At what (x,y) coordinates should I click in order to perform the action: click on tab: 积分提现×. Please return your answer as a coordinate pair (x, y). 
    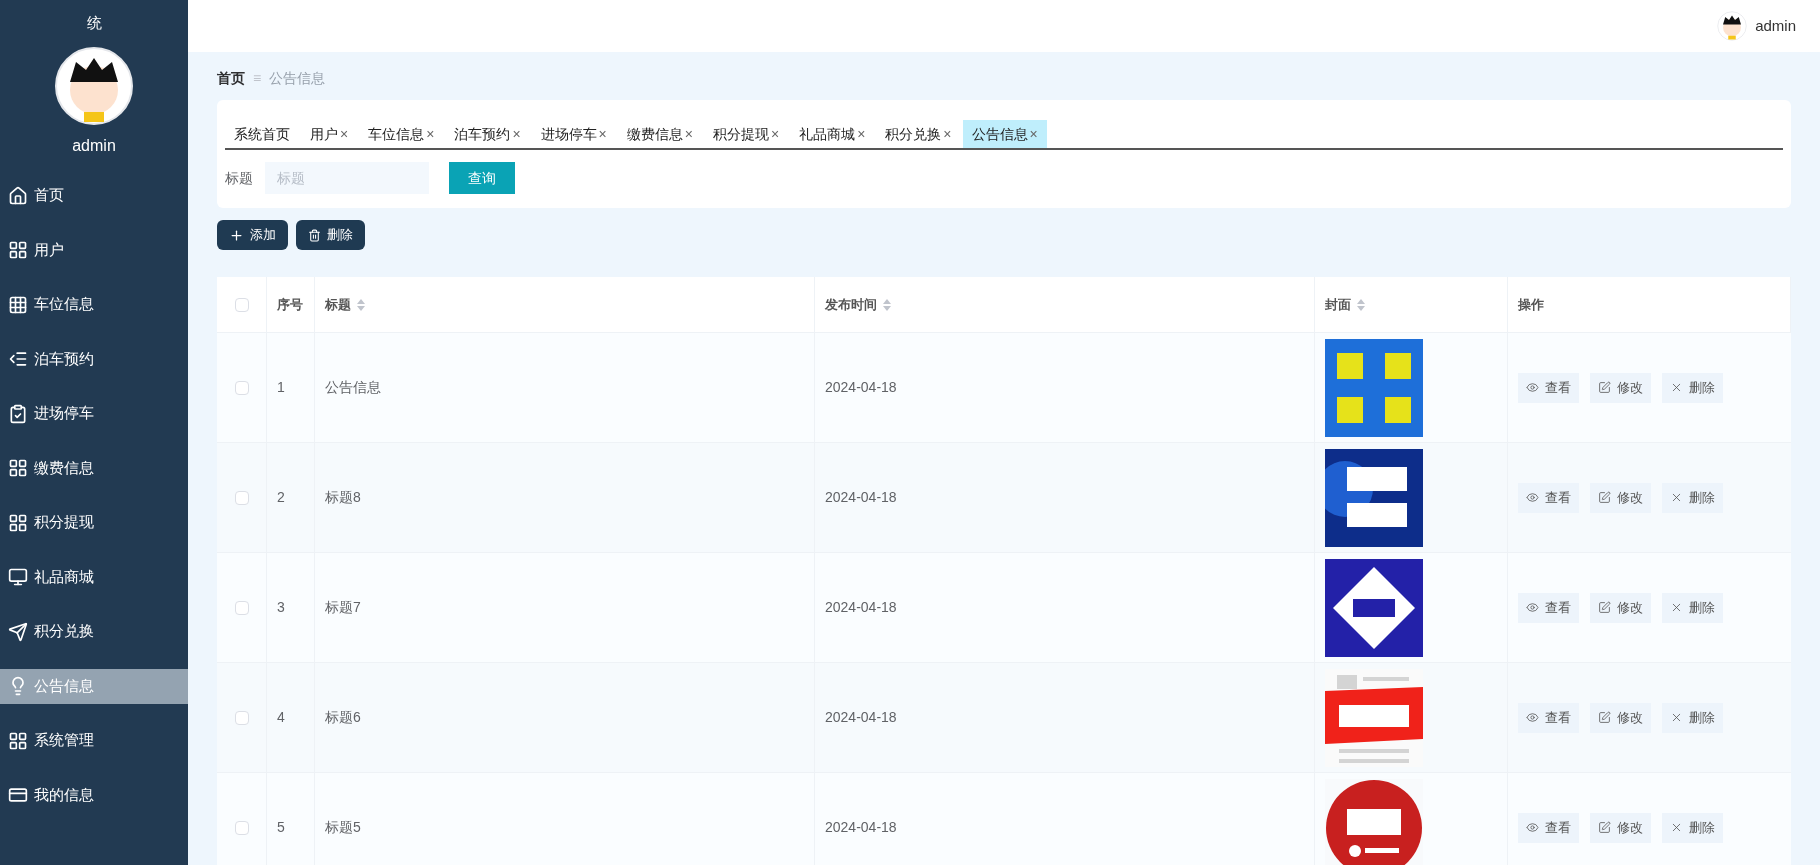
    Looking at the image, I should click on (746, 134).